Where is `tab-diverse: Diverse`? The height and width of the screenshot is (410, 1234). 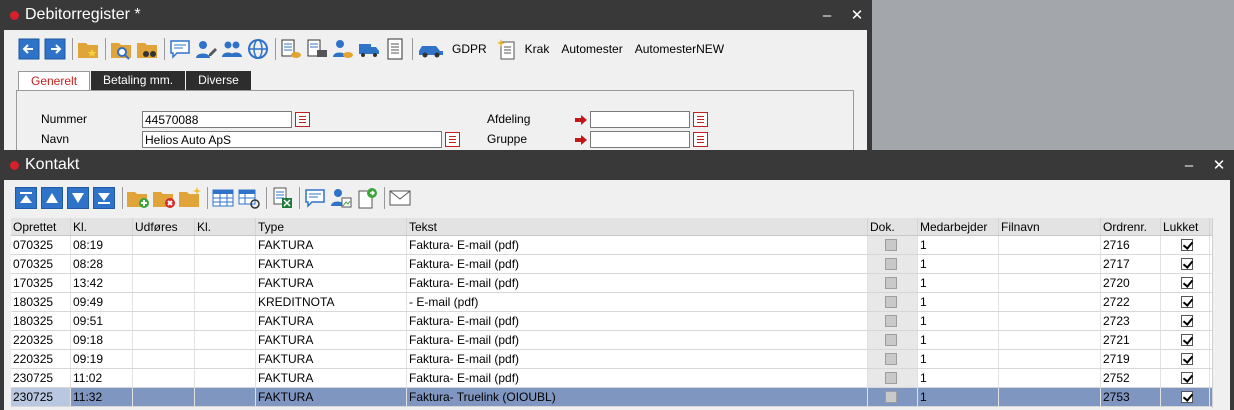 tab-diverse: Diverse is located at coordinates (218, 80).